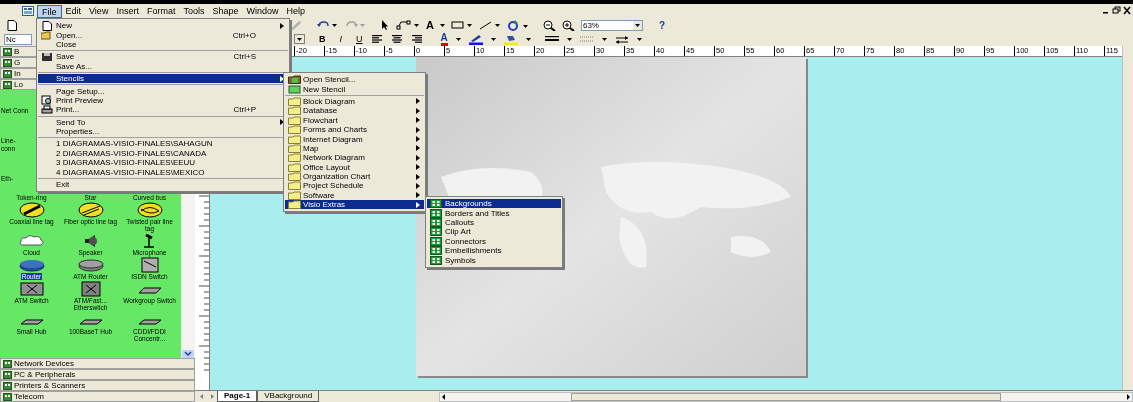 The height and width of the screenshot is (402, 1133). What do you see at coordinates (416, 39) in the screenshot?
I see `align-right-icon` at bounding box center [416, 39].